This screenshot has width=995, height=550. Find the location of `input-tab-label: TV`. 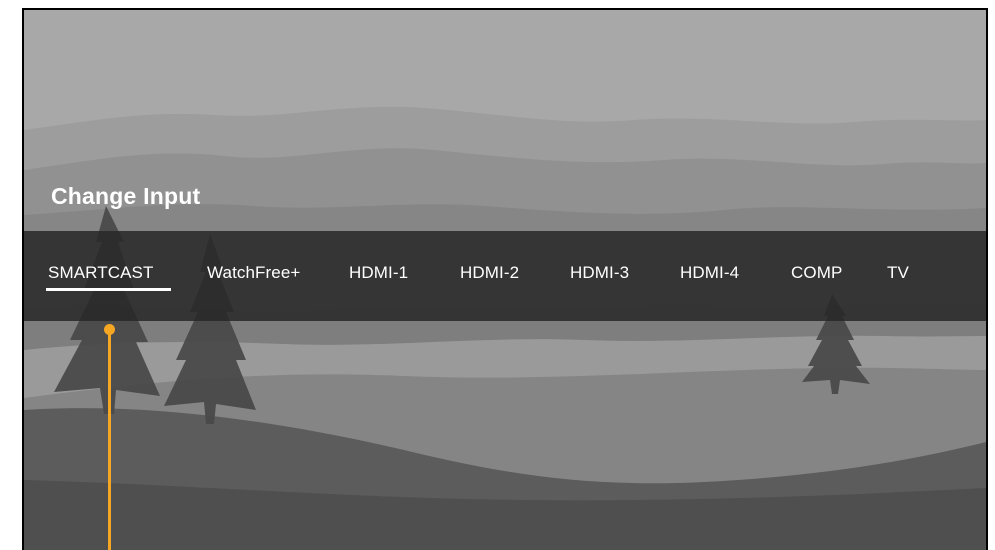

input-tab-label: TV is located at coordinates (898, 272).